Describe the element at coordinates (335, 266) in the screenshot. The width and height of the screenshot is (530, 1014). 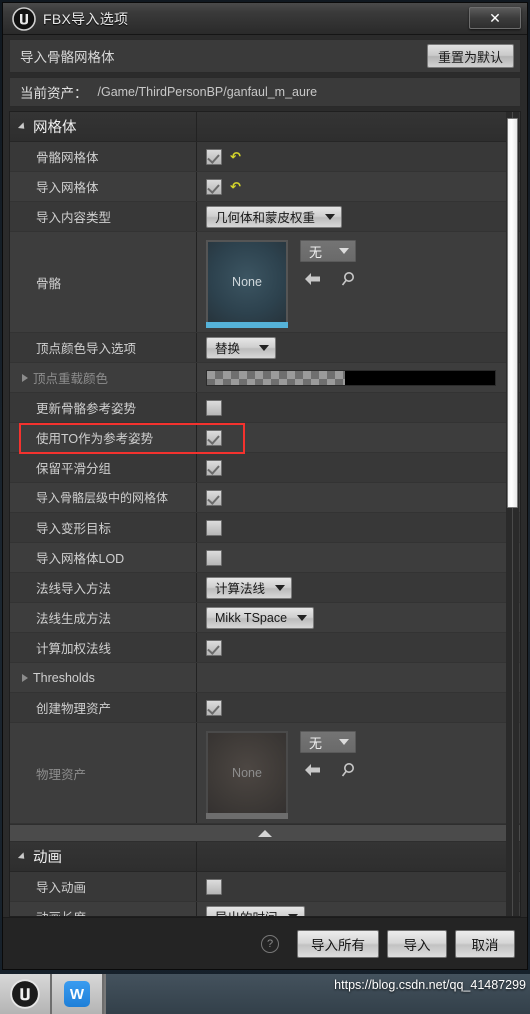
I see `asset-picker-controls: 无` at that location.